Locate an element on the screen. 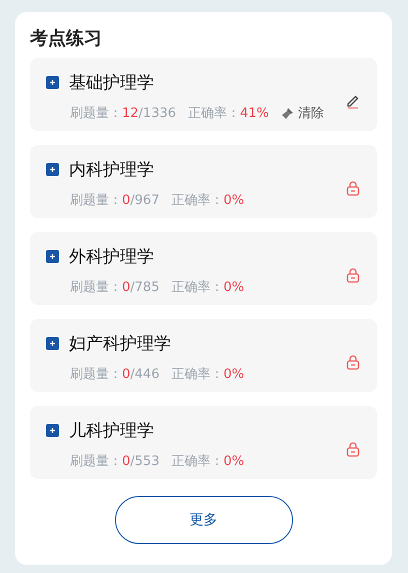 The width and height of the screenshot is (408, 573). subject-card: 内科护理学 刷题量：0/967 正确率：0% is located at coordinates (203, 181).